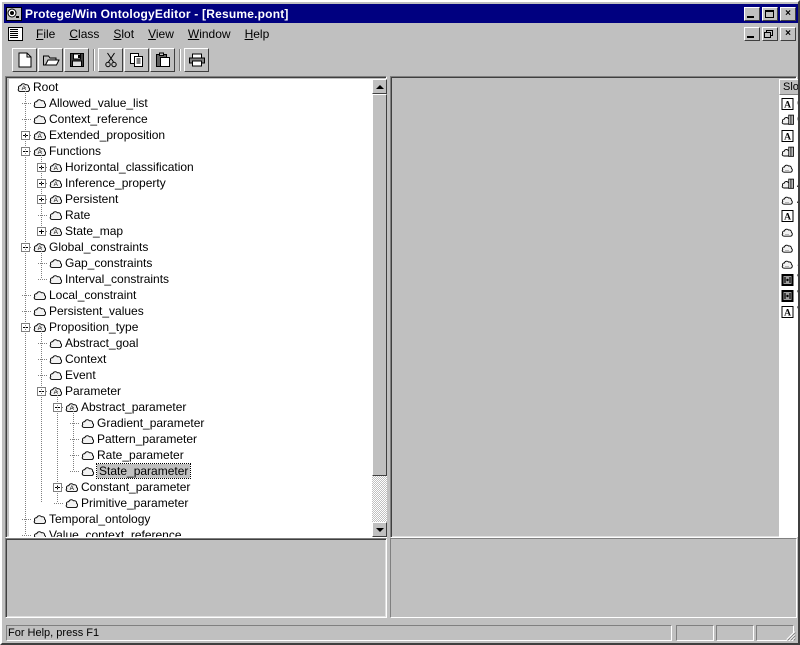 This screenshot has width=800, height=645. I want to click on paste-button, so click(162, 60).